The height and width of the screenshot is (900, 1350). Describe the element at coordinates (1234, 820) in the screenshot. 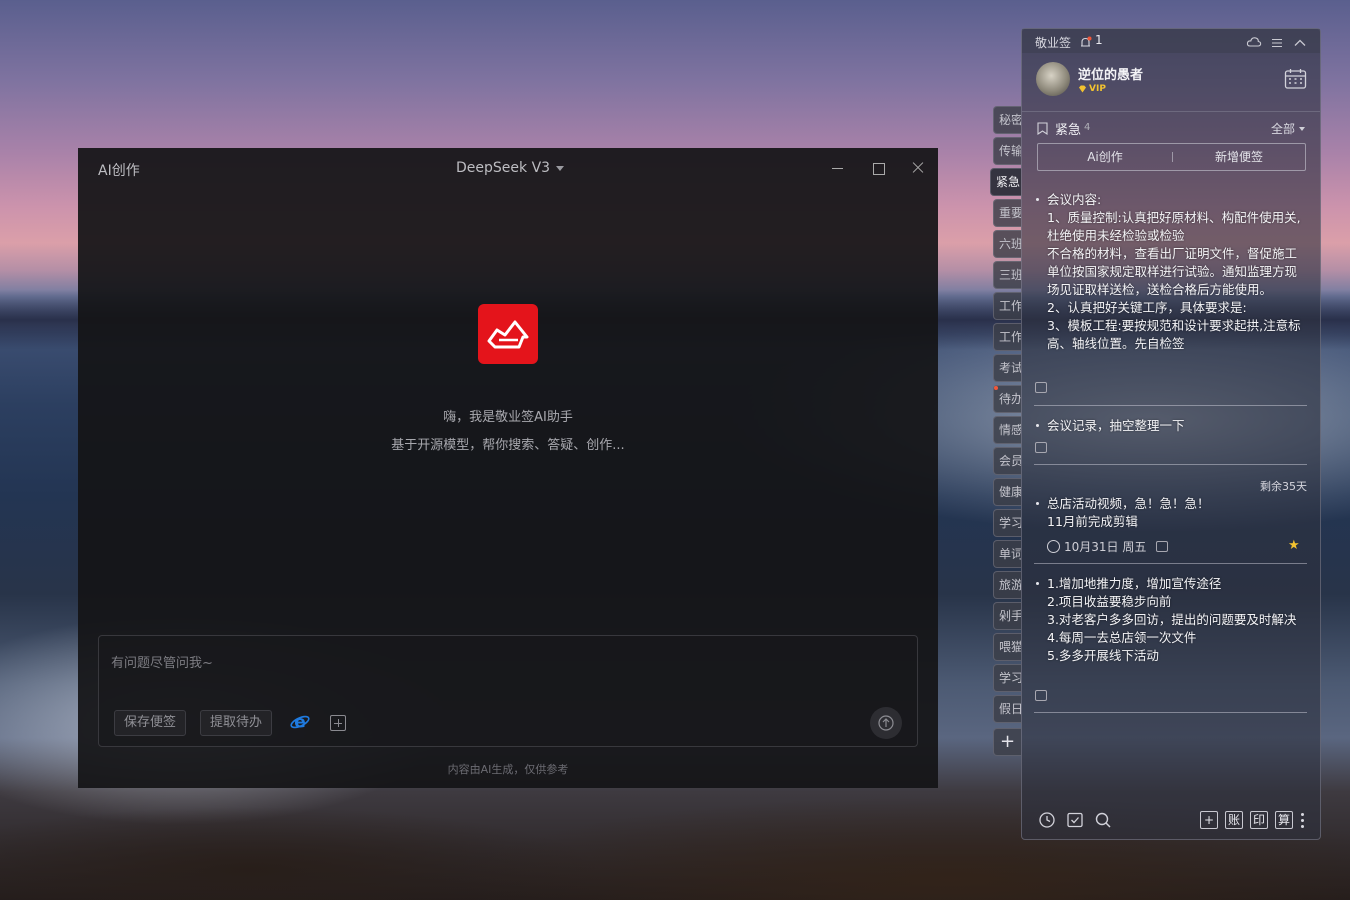

I see `ledger-button: 账` at that location.